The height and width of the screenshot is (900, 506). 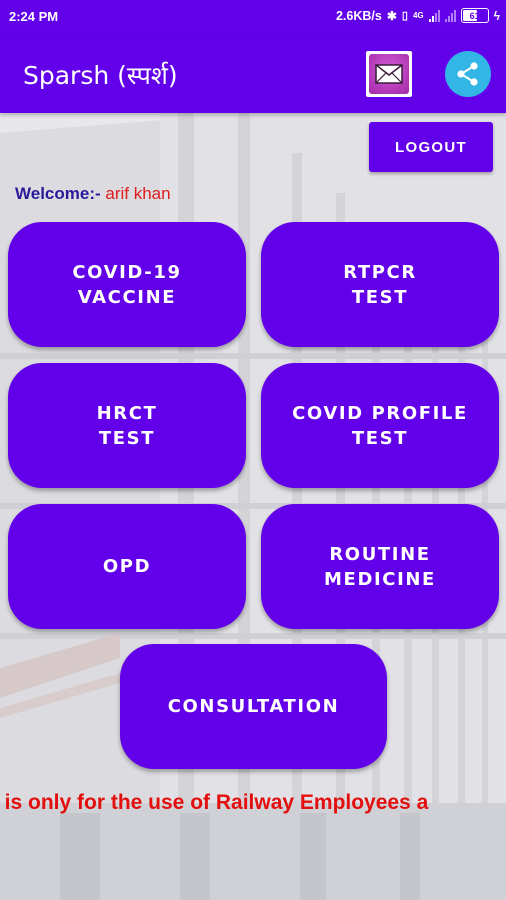 I want to click on user-name: arif khan, so click(x=138, y=193).